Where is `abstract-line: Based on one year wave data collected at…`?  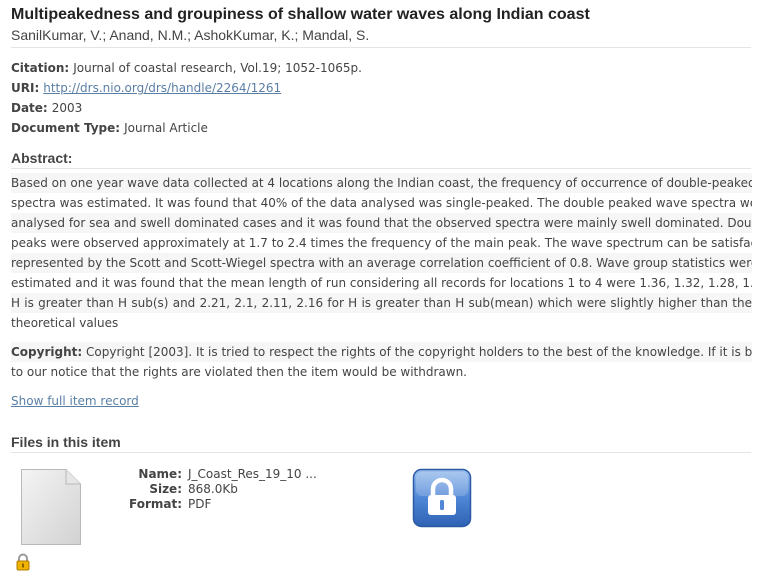
abstract-line: Based on one year wave data collected at… is located at coordinates (381, 183).